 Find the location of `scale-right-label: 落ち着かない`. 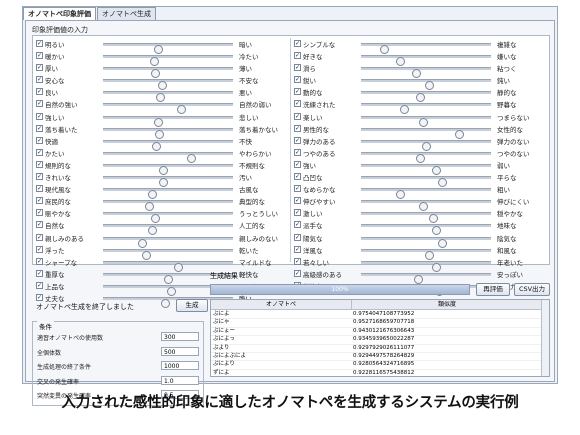

scale-right-label: 落ち着かない is located at coordinates (258, 129).